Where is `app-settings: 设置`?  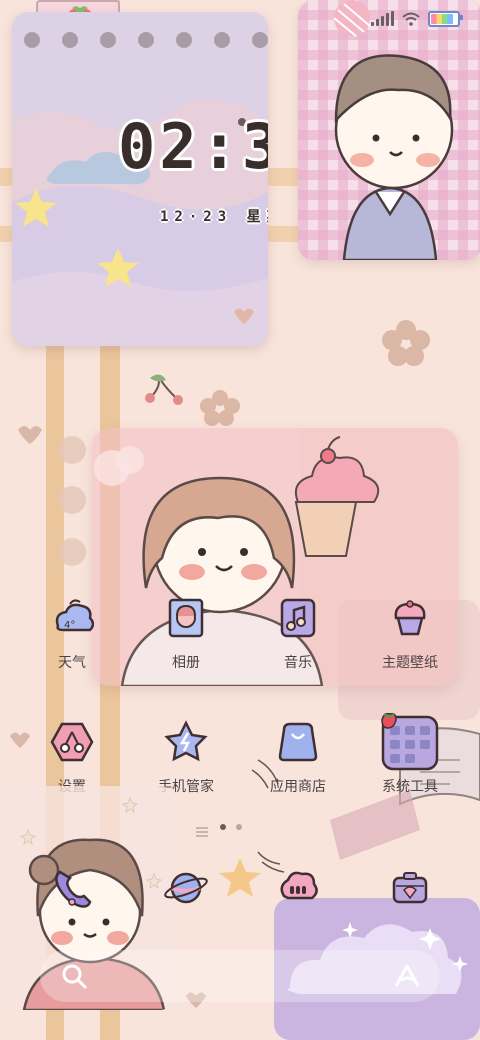
app-settings: 设置 is located at coordinates (72, 758).